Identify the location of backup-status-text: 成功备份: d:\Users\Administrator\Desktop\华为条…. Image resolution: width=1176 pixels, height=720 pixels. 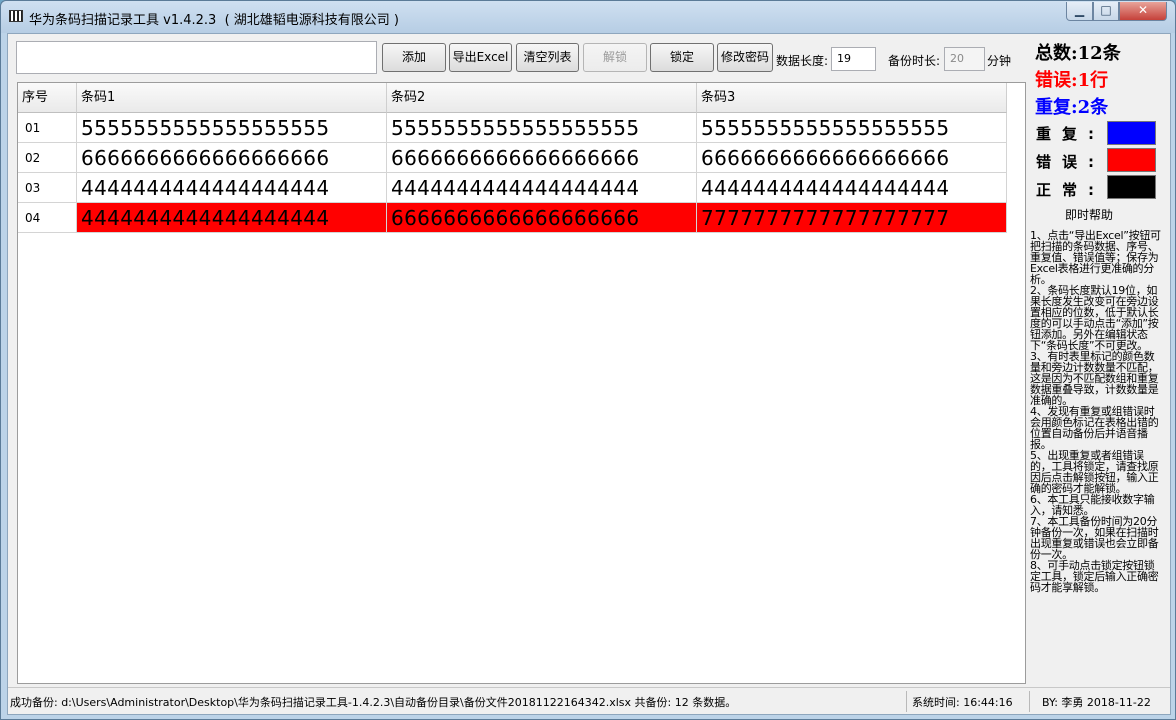
(373, 702).